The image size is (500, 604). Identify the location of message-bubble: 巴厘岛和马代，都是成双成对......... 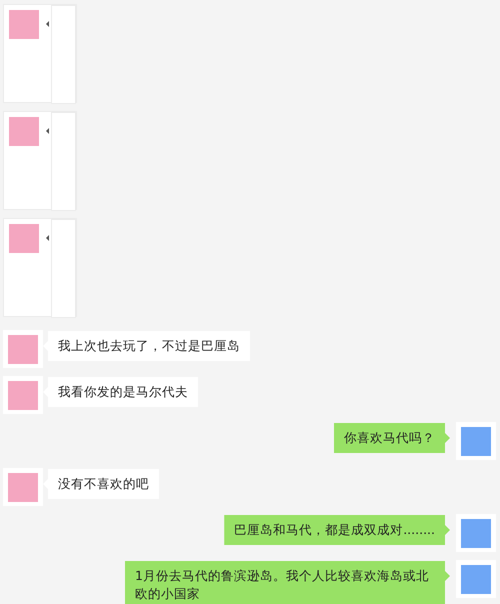
(337, 530).